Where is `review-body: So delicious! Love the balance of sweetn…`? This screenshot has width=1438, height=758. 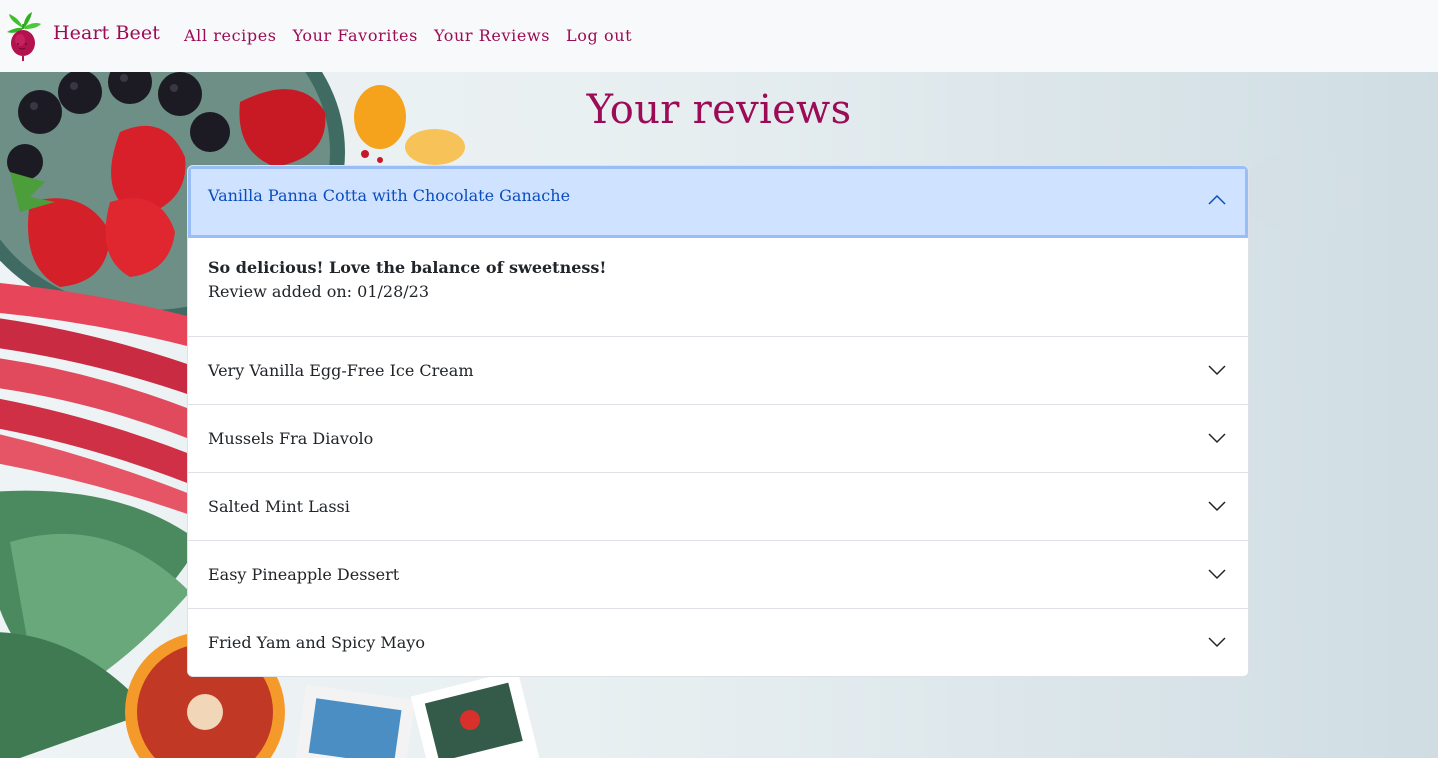 review-body: So delicious! Love the balance of sweetn… is located at coordinates (718, 287).